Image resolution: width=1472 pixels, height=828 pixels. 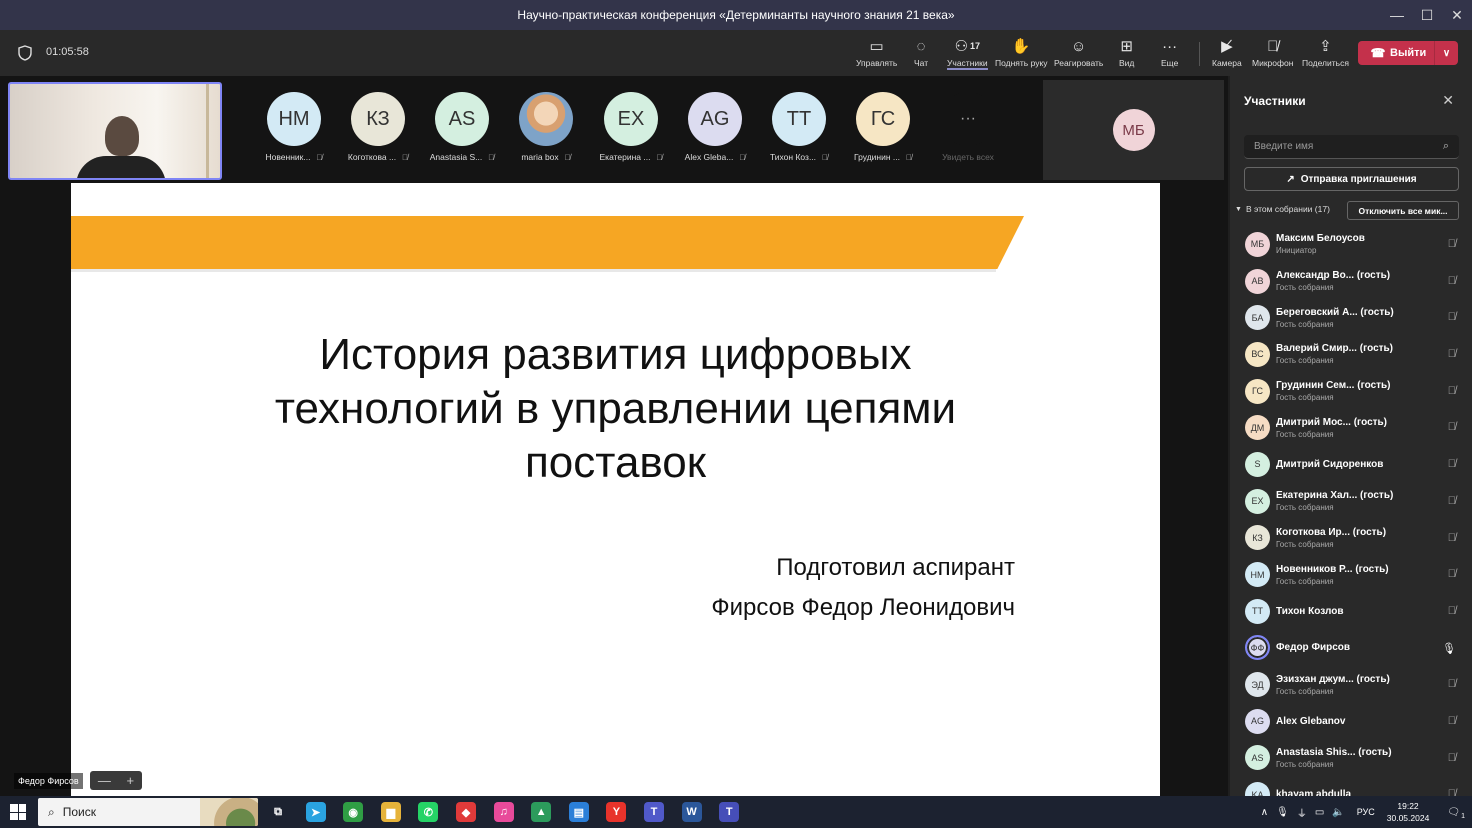 I want to click on telegram-icon: ➤, so click(x=315, y=812).